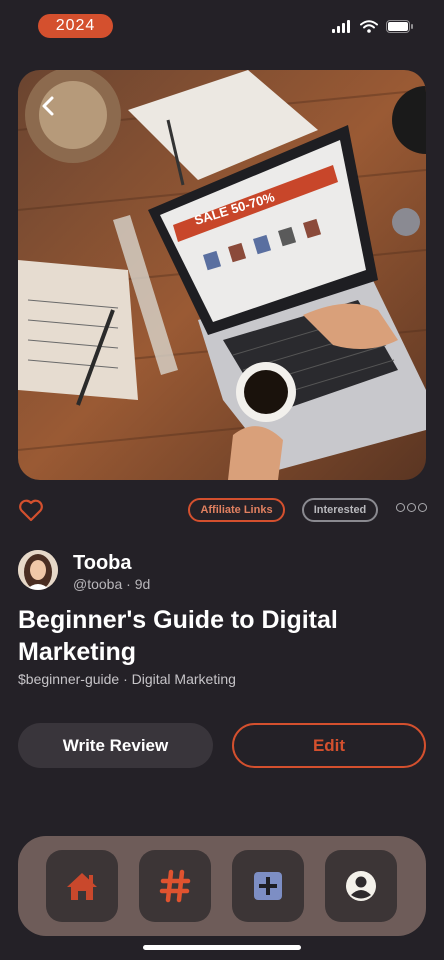 The image size is (444, 960). What do you see at coordinates (38, 570) in the screenshot?
I see `avatar` at bounding box center [38, 570].